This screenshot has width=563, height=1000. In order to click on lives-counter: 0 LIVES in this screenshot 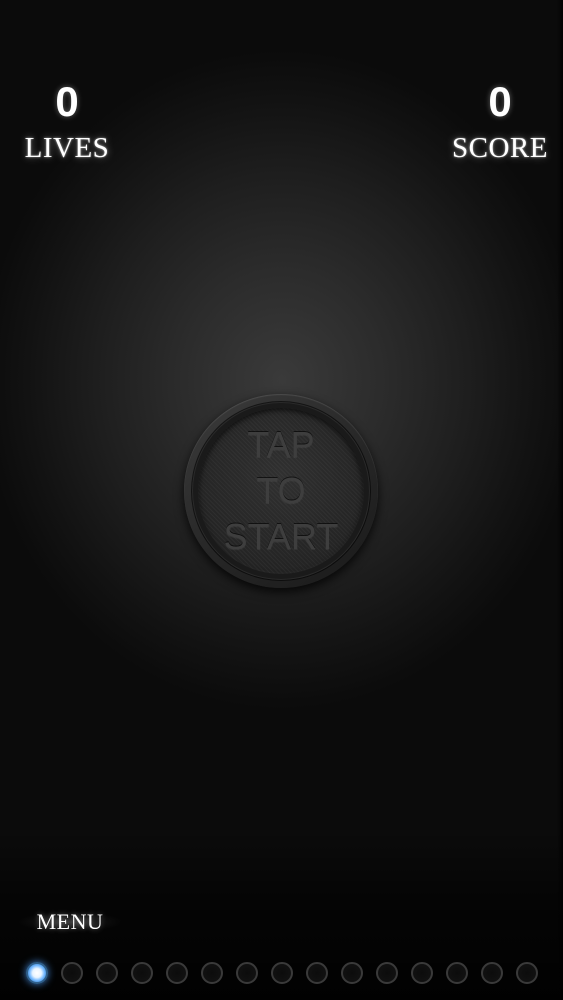, I will do `click(67, 121)`.